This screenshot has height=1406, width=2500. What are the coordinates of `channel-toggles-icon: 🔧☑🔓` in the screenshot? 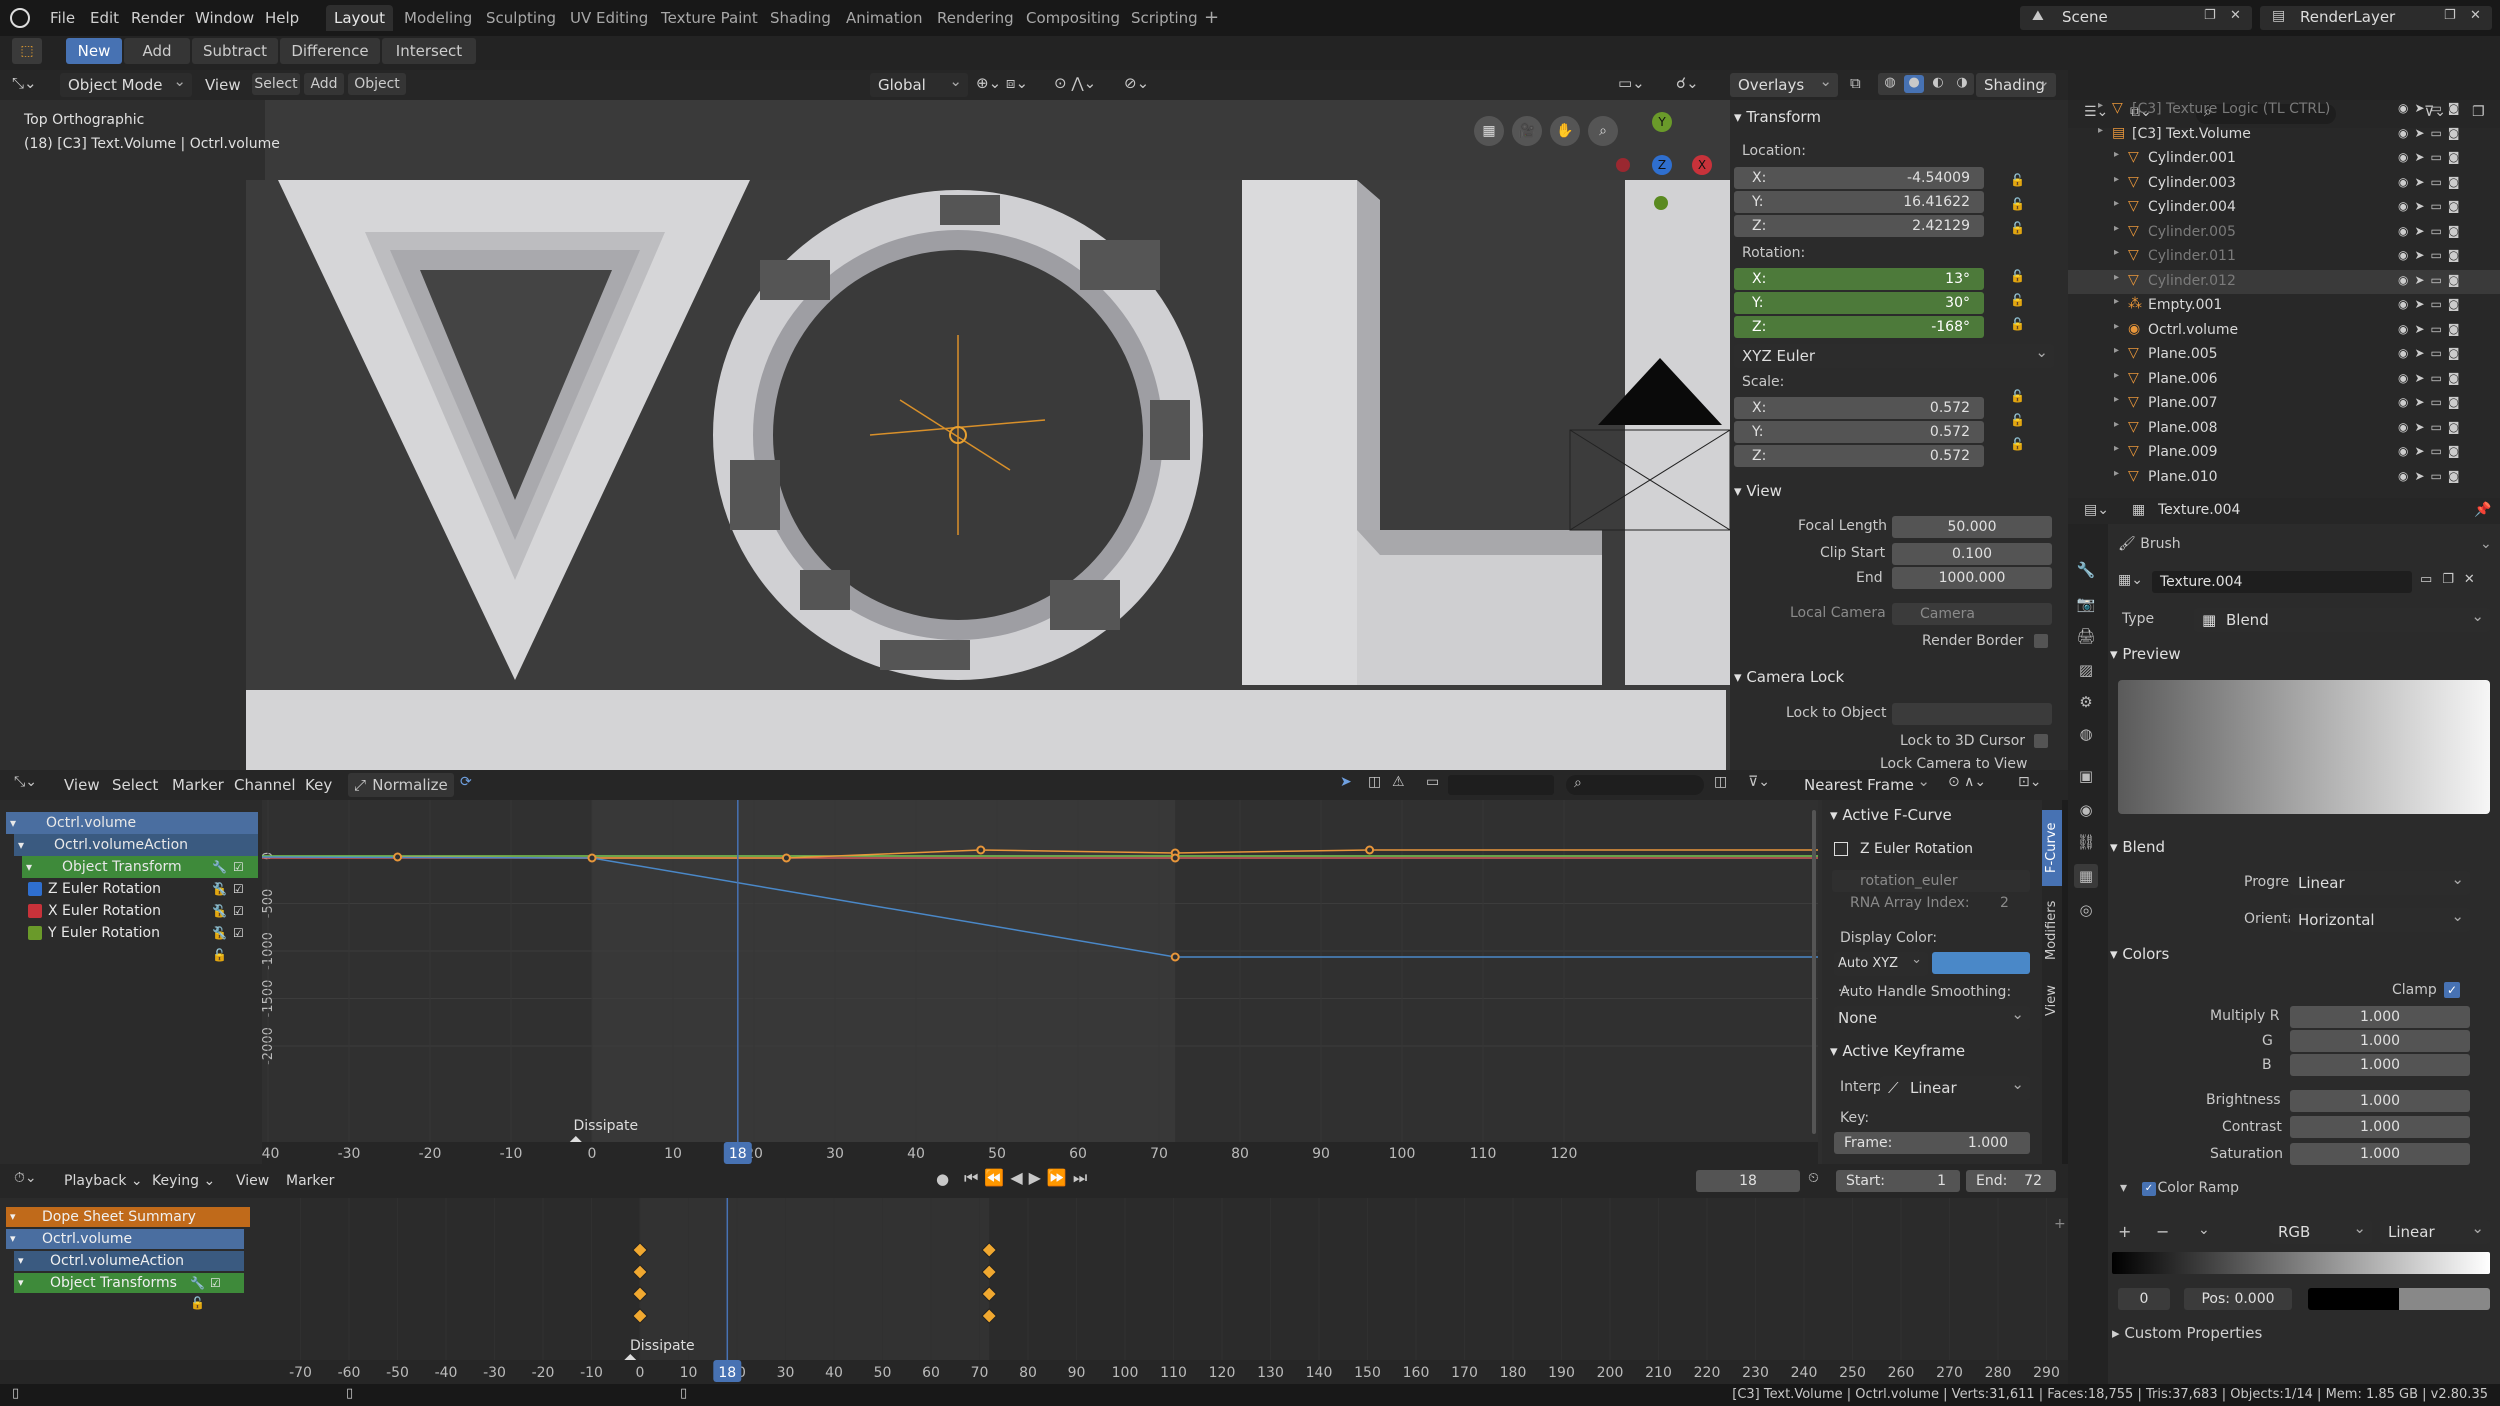 It's located at (235, 944).